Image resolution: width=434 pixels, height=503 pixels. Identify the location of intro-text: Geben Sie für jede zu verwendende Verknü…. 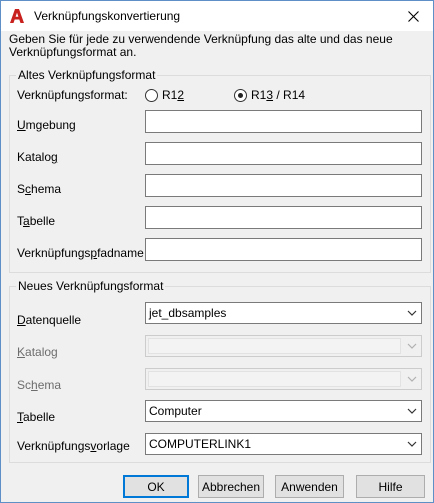
(201, 45).